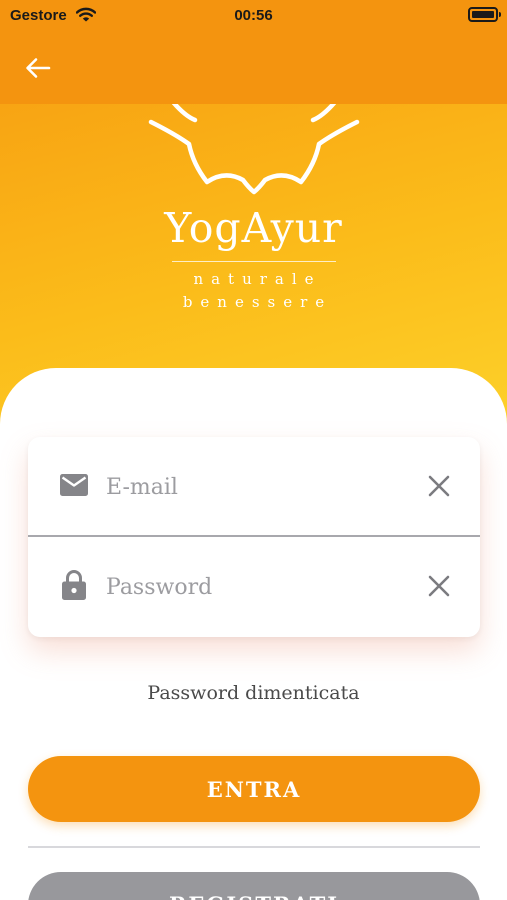 Image resolution: width=507 pixels, height=900 pixels. What do you see at coordinates (254, 886) in the screenshot?
I see `register-button: REGISTRATI` at bounding box center [254, 886].